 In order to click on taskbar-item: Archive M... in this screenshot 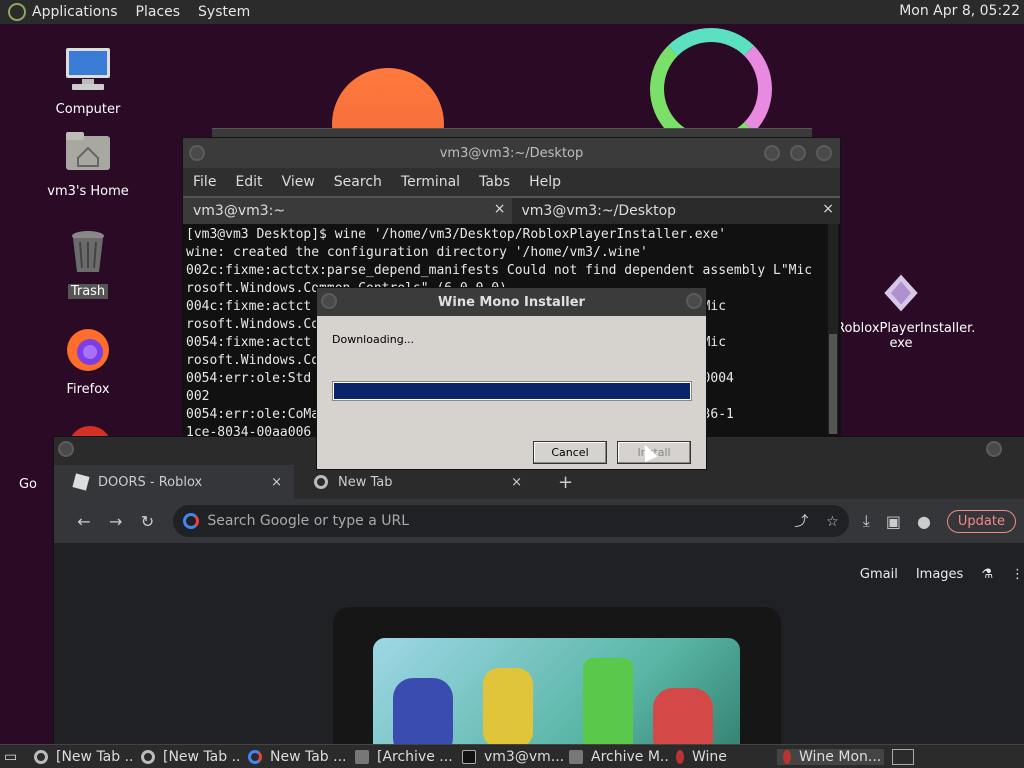, I will do `click(616, 757)`.